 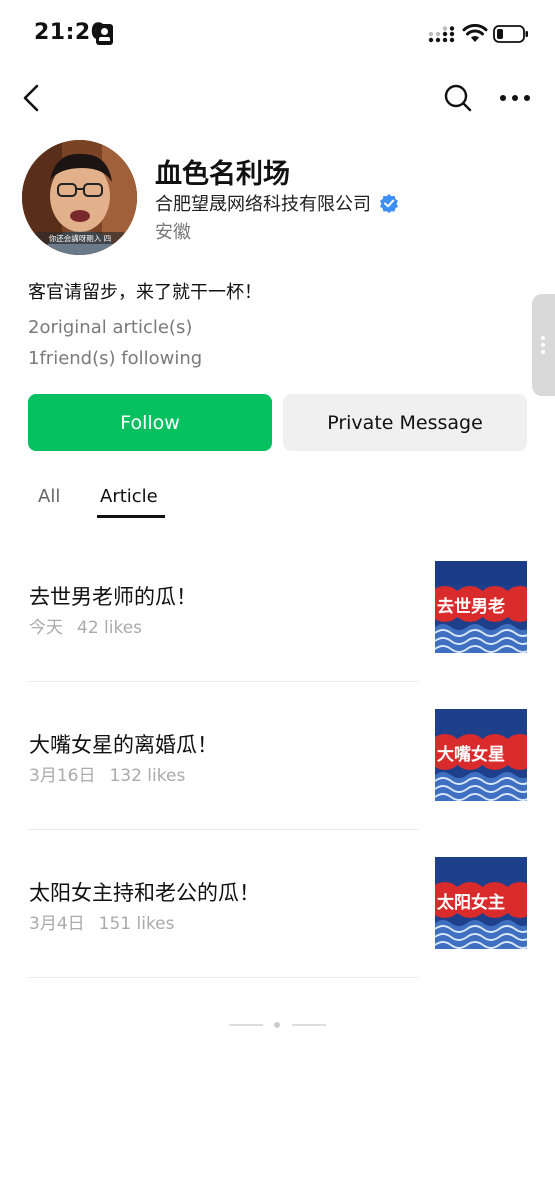 I want to click on battery-icon, so click(x=510, y=34).